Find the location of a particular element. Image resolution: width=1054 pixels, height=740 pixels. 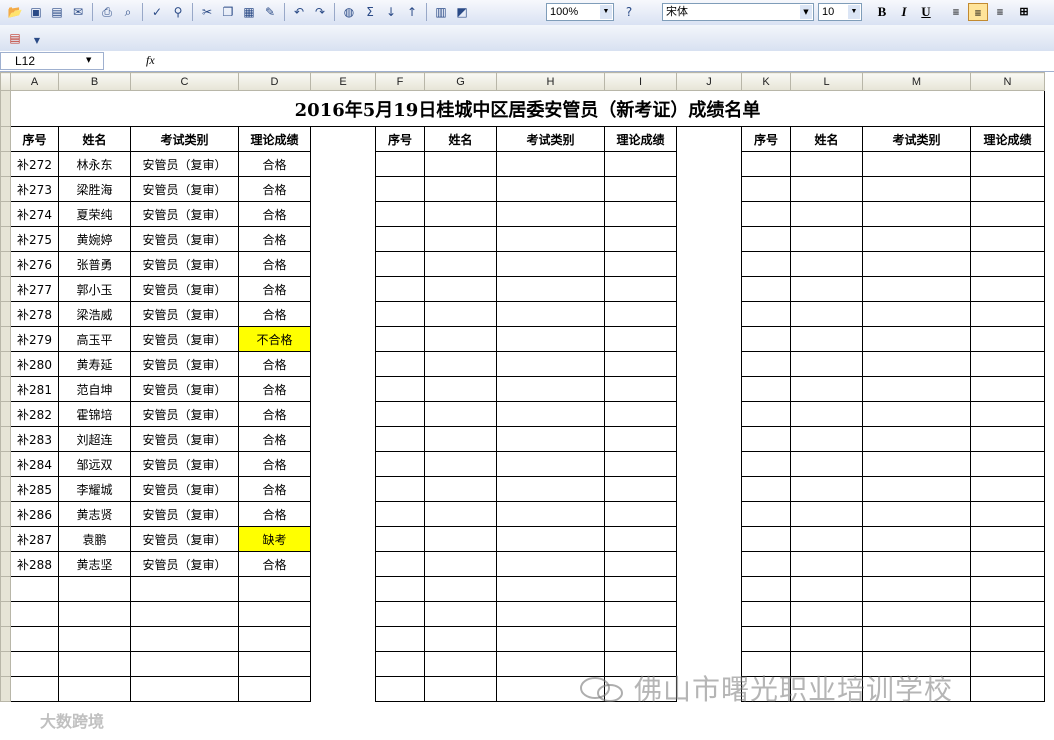

copy-icon: ❐ is located at coordinates (228, 12).